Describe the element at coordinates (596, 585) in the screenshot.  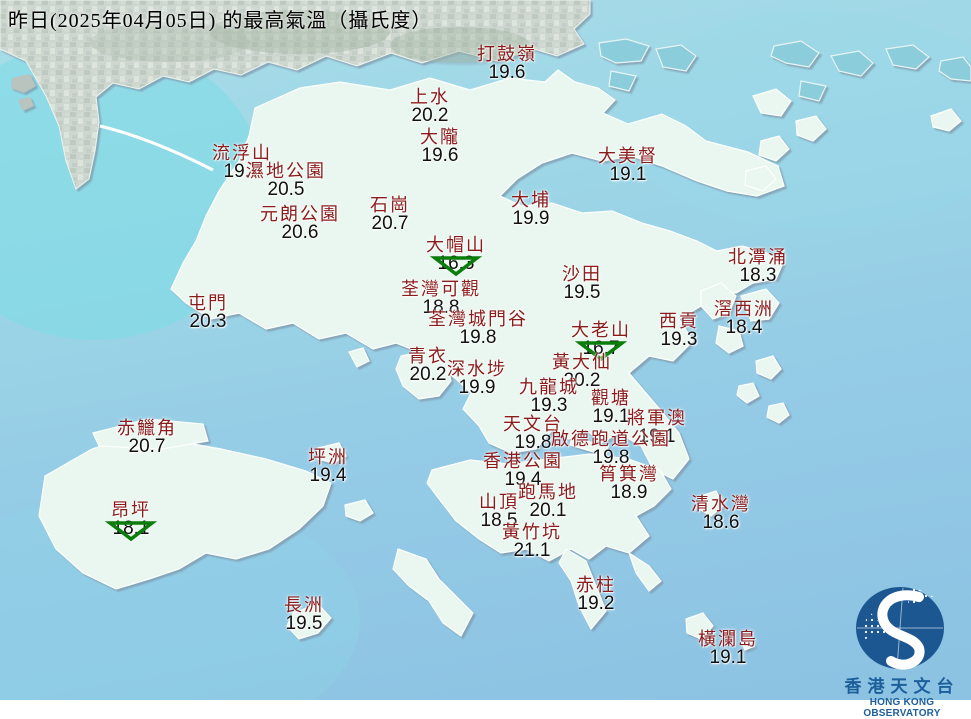
I see `station-name-label: 赤柱` at that location.